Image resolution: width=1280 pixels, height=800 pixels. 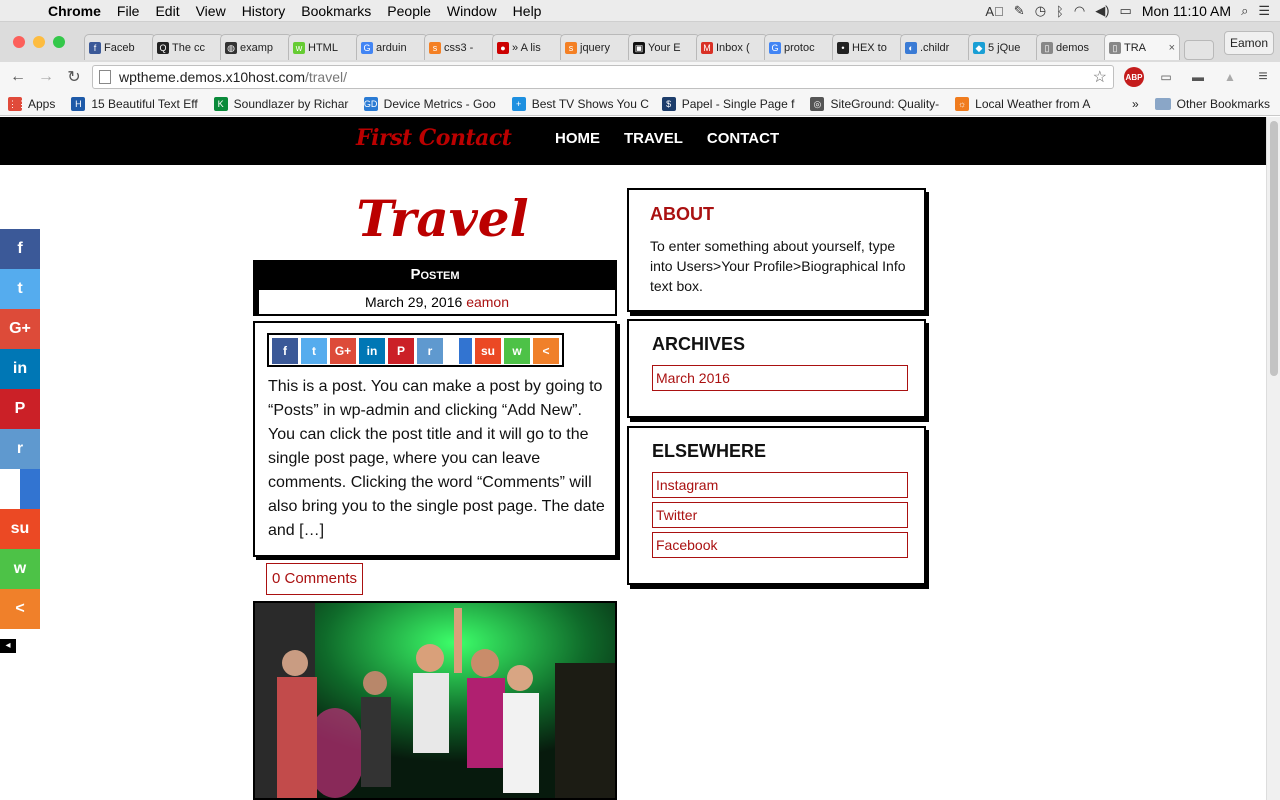 I want to click on tab: • HEX to, so click(x=868, y=47).